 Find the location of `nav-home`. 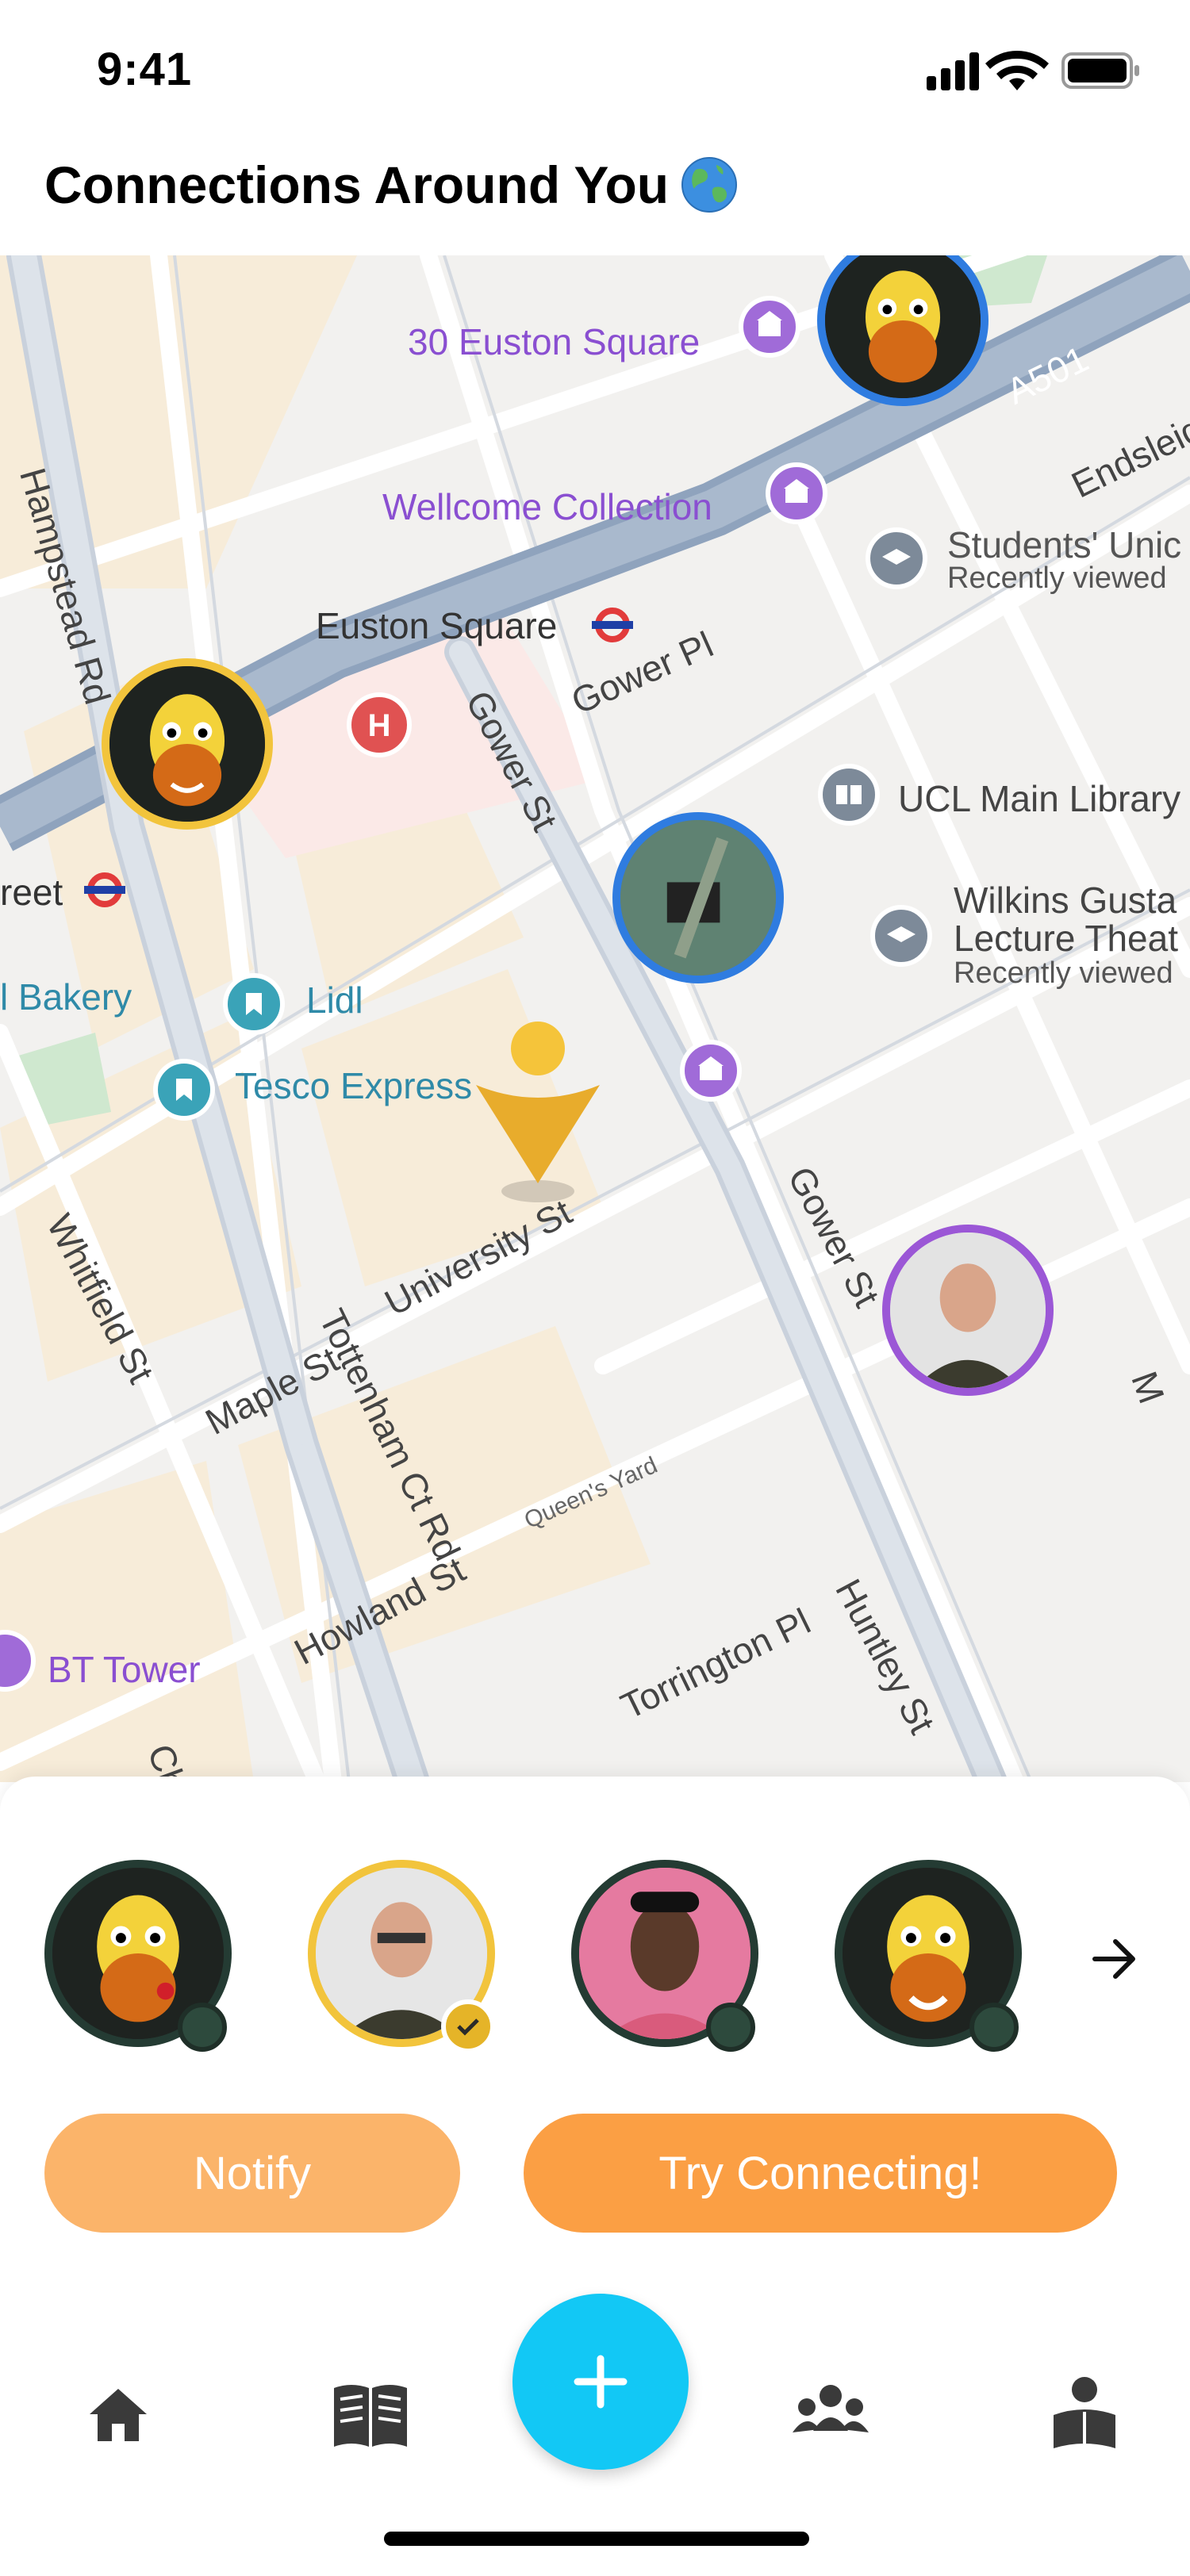

nav-home is located at coordinates (118, 2415).